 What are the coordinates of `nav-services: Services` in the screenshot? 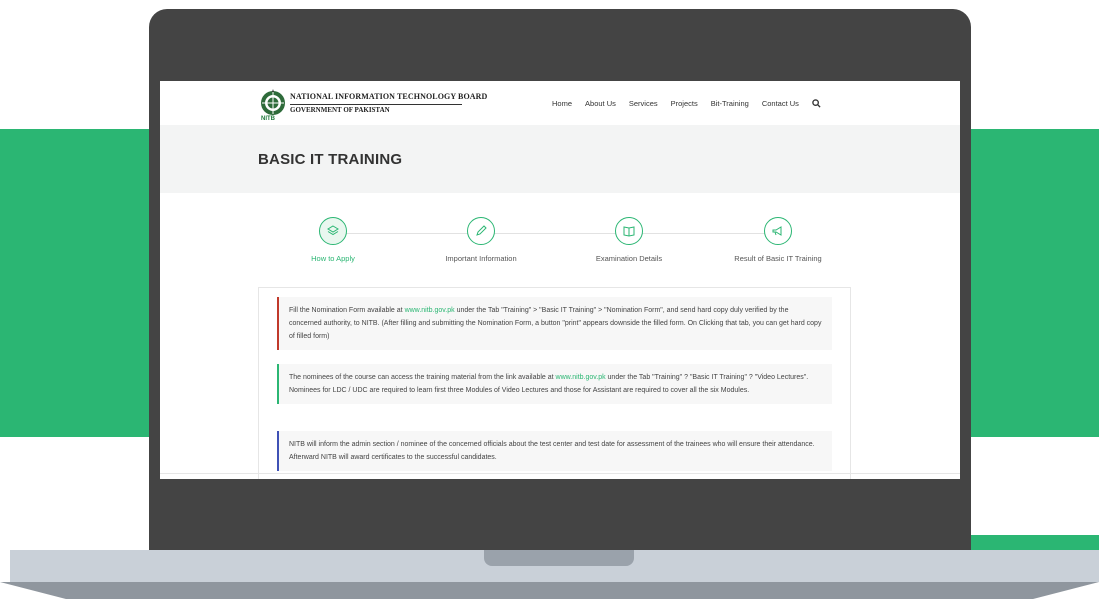 It's located at (643, 103).